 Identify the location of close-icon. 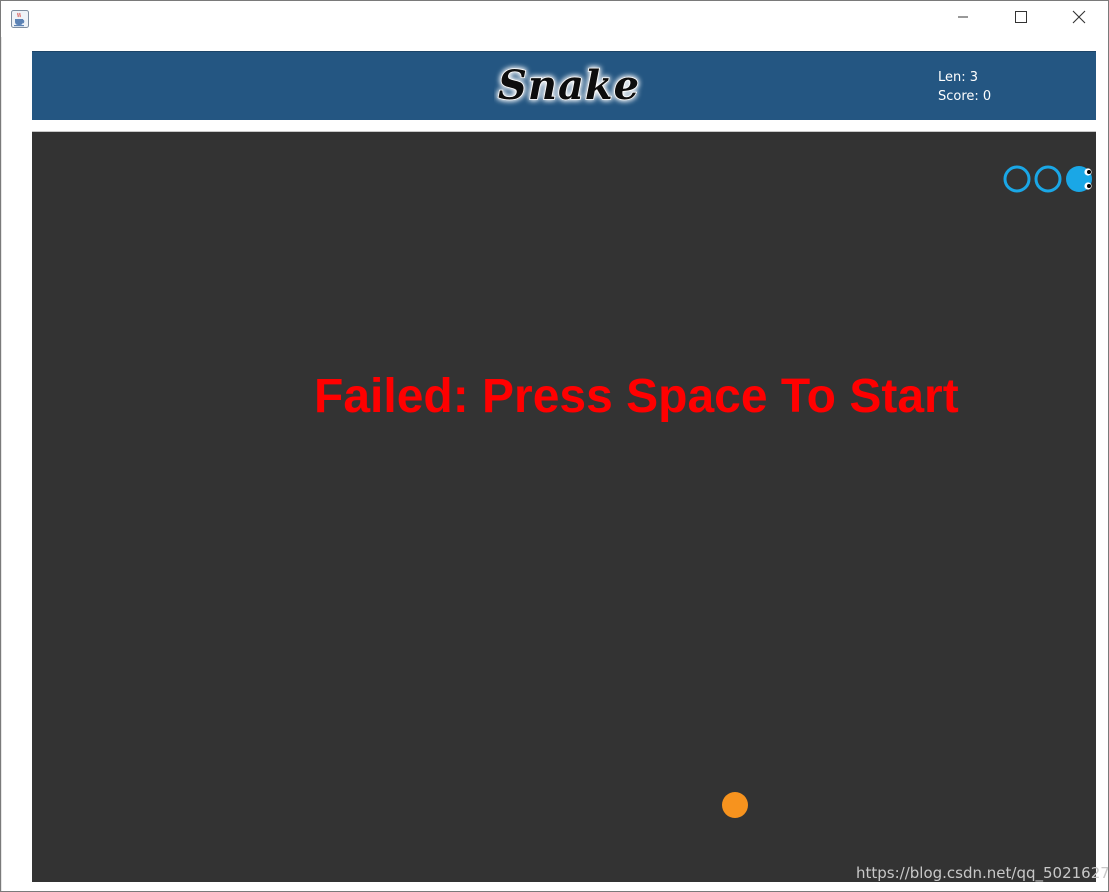
(1079, 19).